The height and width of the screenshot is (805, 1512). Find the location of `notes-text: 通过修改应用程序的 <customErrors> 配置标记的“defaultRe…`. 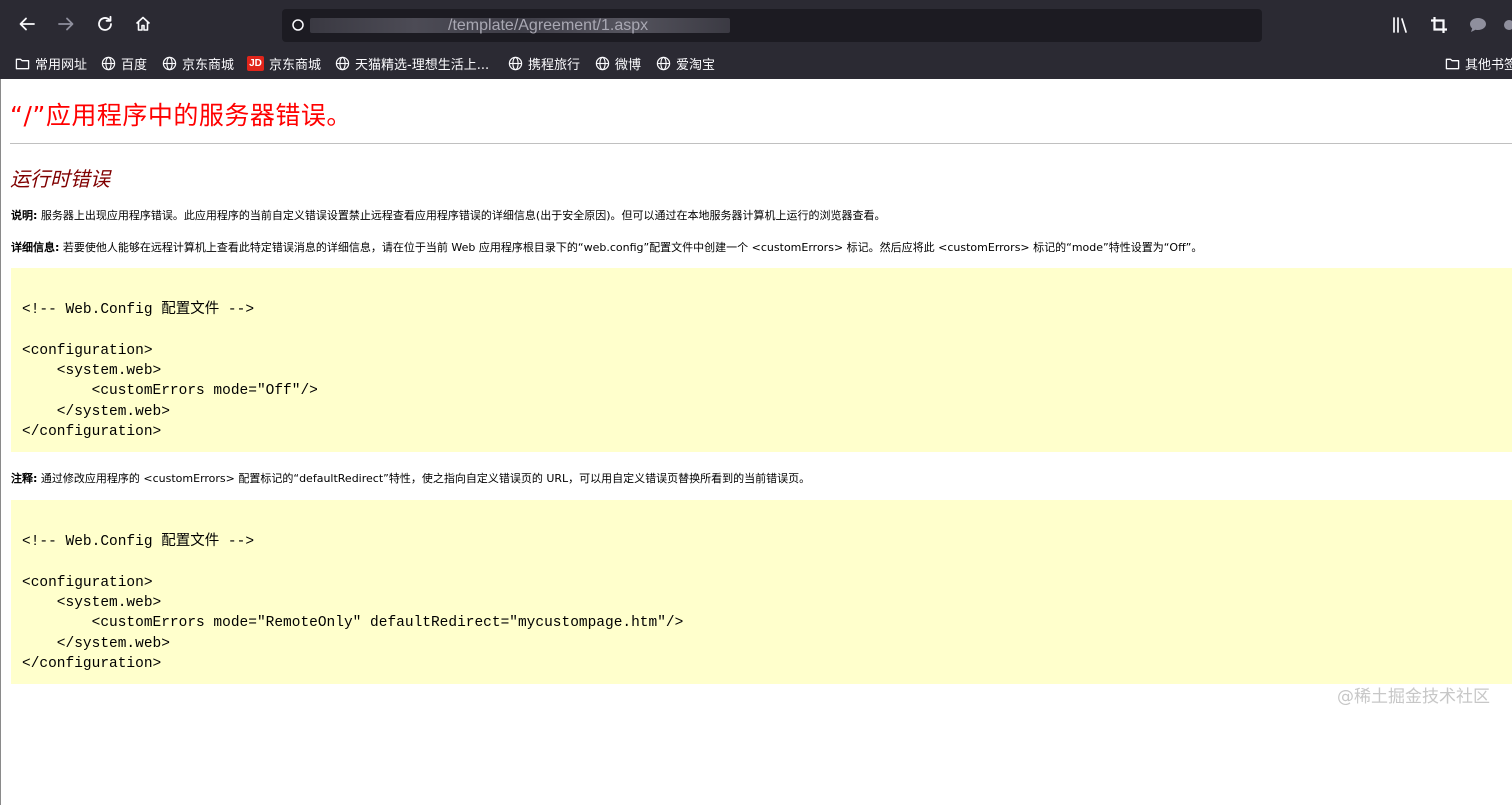

notes-text: 通过修改应用程序的 <customErrors> 配置标记的“defaultRe… is located at coordinates (424, 478).